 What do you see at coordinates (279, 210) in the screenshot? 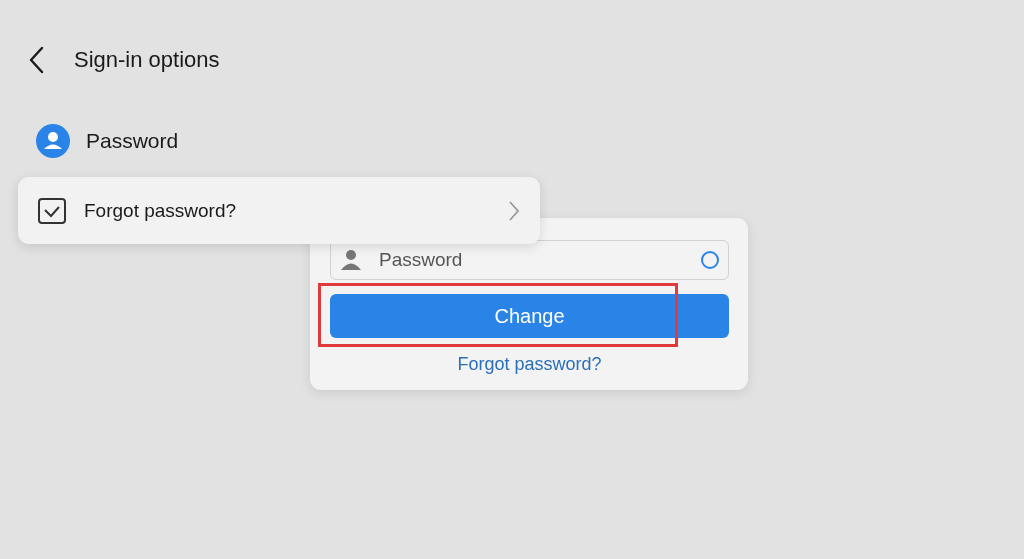
I see `forgot-password-item: Forgot password?` at bounding box center [279, 210].